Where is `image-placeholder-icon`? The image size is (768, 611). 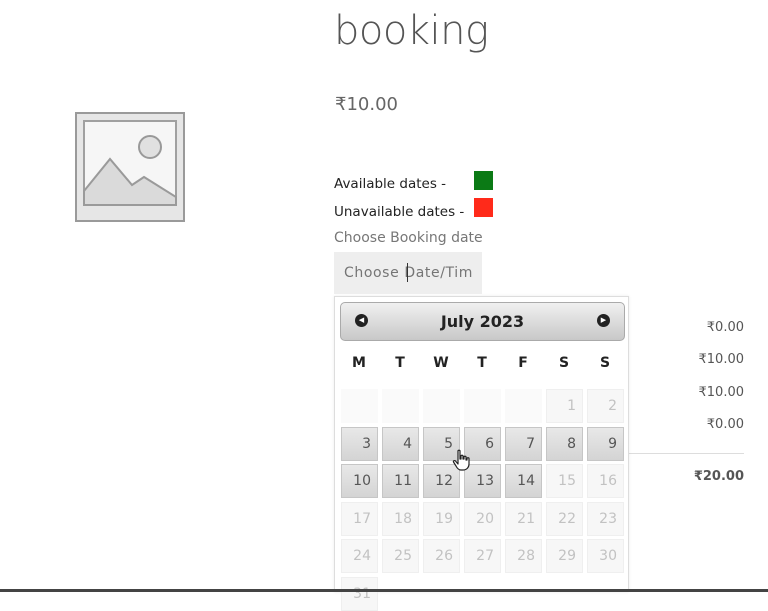 image-placeholder-icon is located at coordinates (130, 167).